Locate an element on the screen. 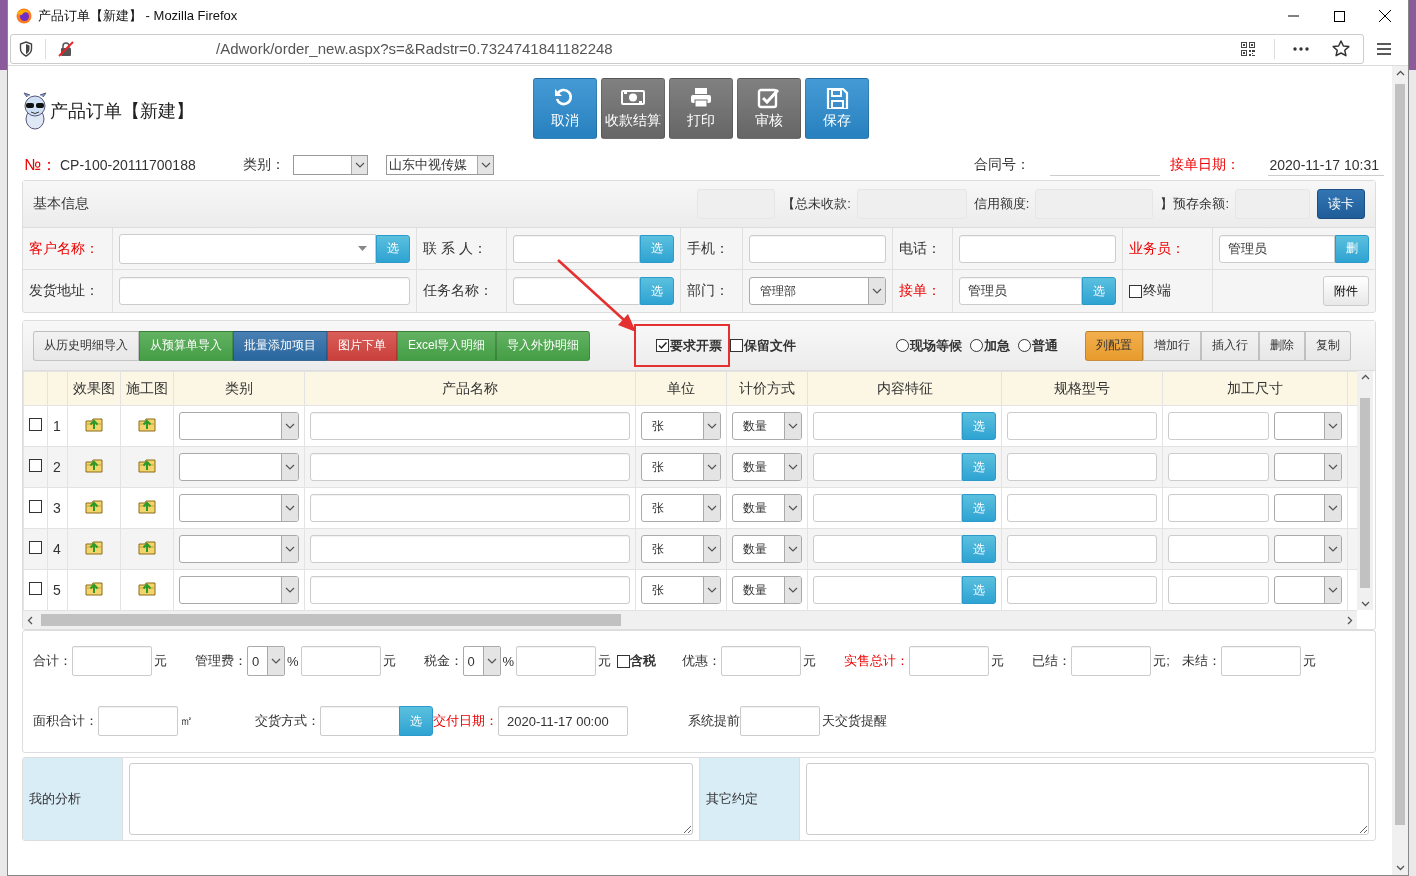 This screenshot has height=876, width=1416. order-date-field: 2020-11-17 10:31 is located at coordinates (1325, 165).